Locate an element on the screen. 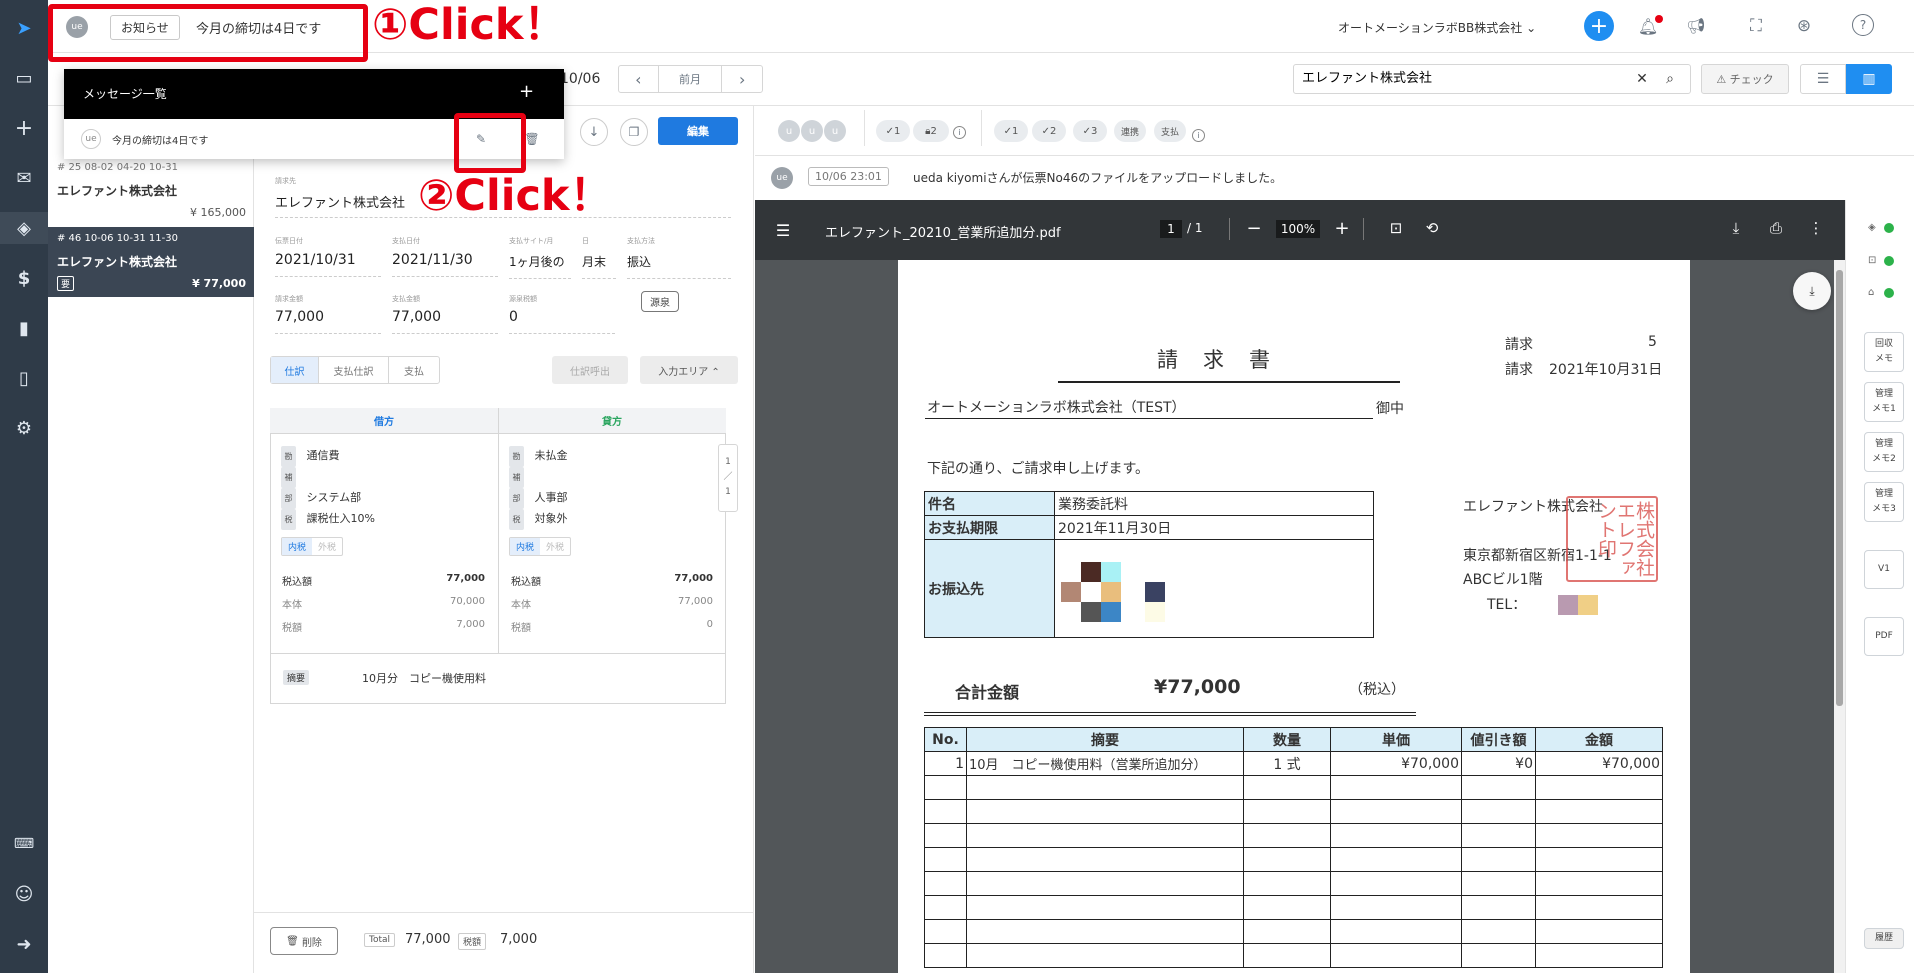 The image size is (1914, 973). check-chip-1: ✓ 1 is located at coordinates (893, 131).